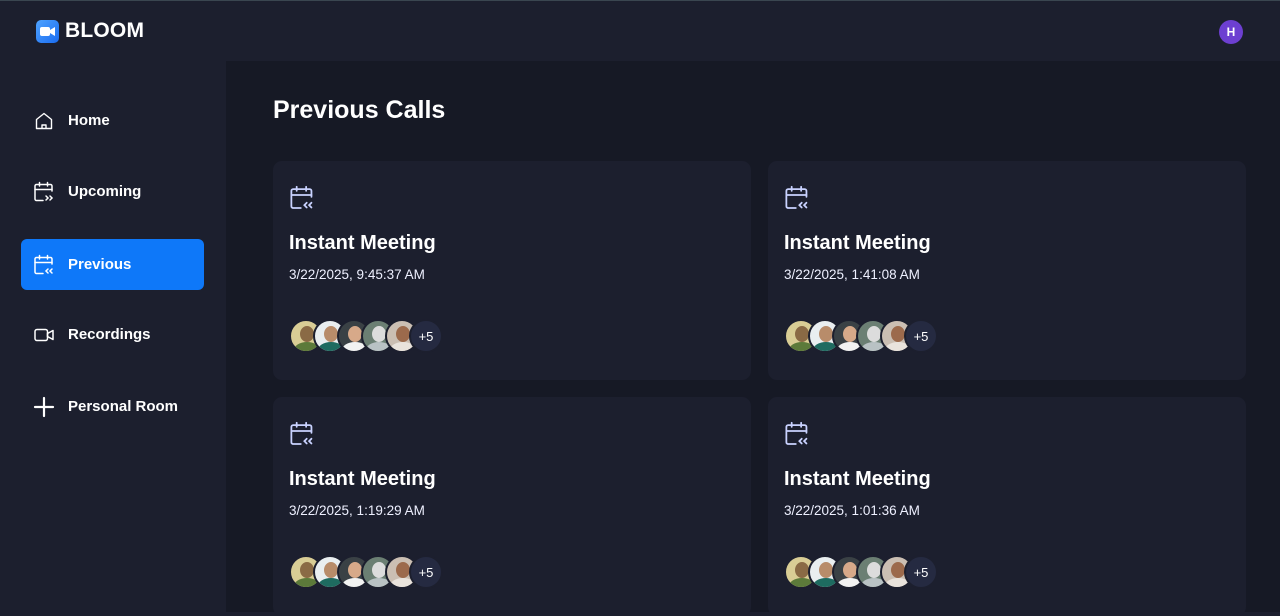 Image resolution: width=1280 pixels, height=616 pixels. What do you see at coordinates (89, 120) in the screenshot?
I see `sidebar-item-label: Home` at bounding box center [89, 120].